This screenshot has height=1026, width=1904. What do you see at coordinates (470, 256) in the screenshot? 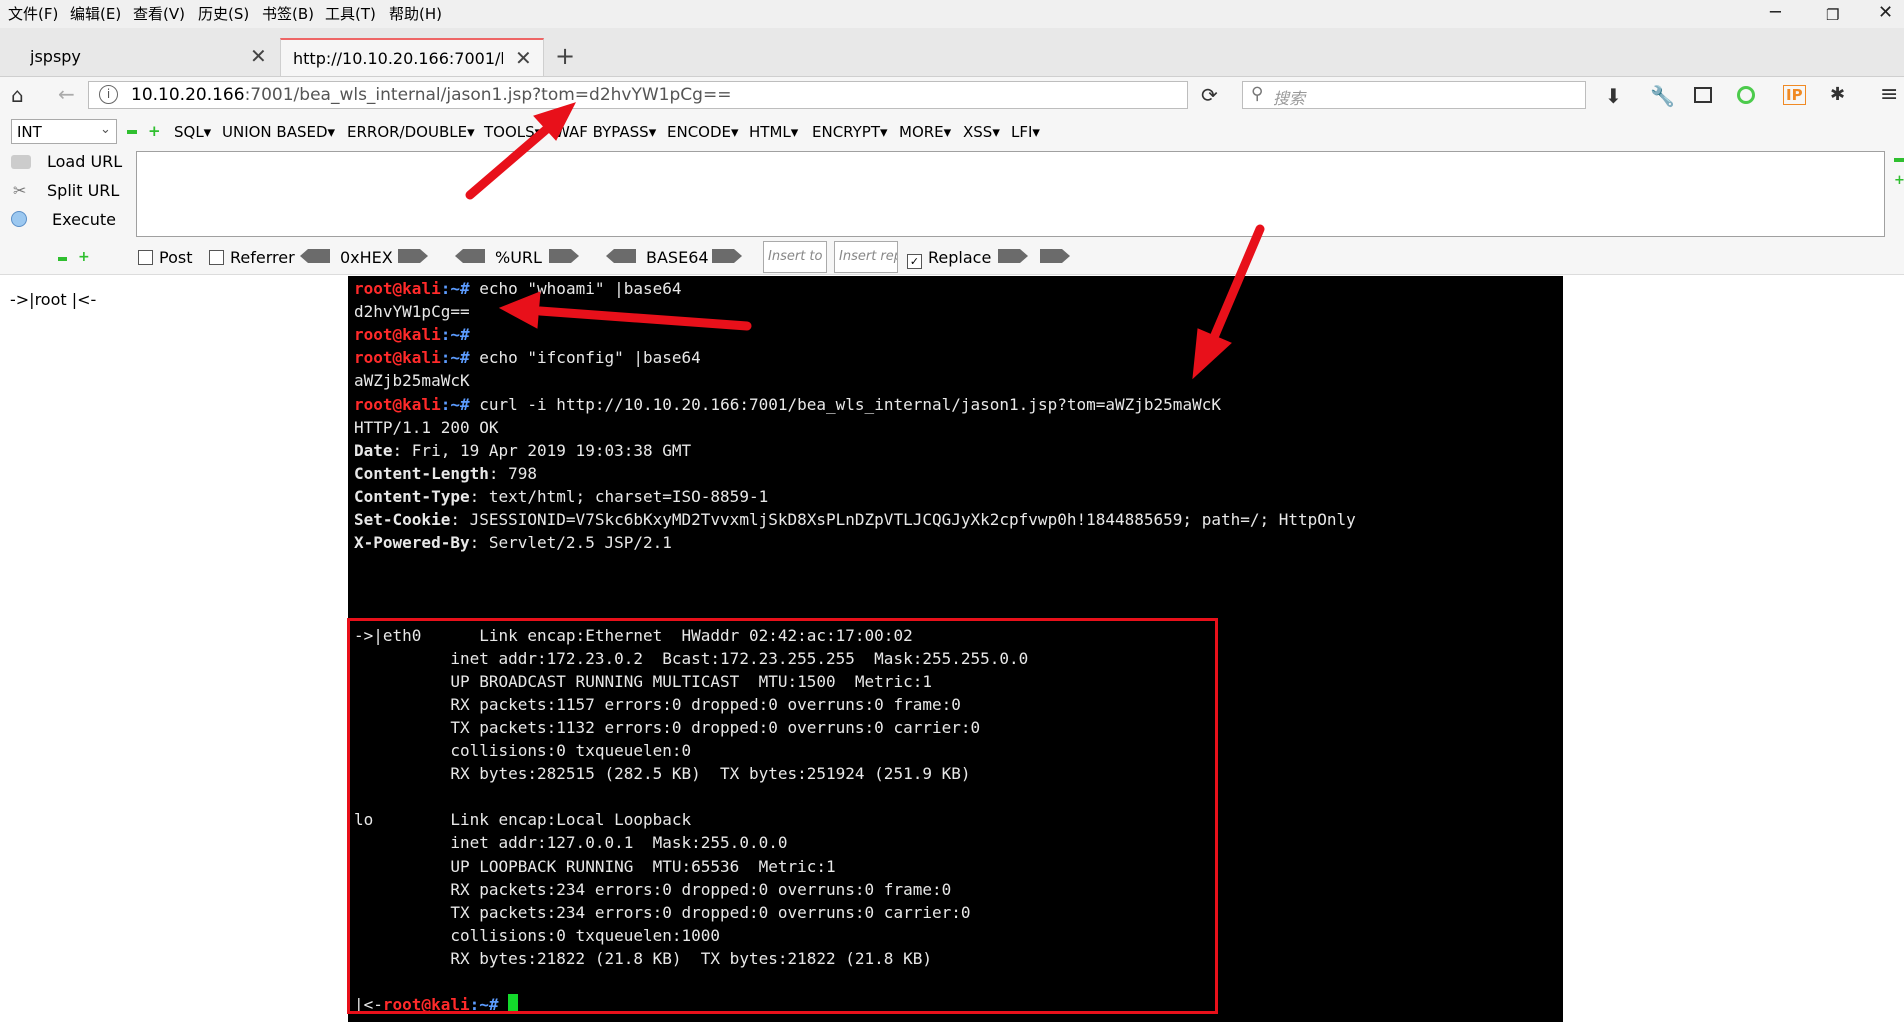
I see `url-decode-arrow-icon` at bounding box center [470, 256].